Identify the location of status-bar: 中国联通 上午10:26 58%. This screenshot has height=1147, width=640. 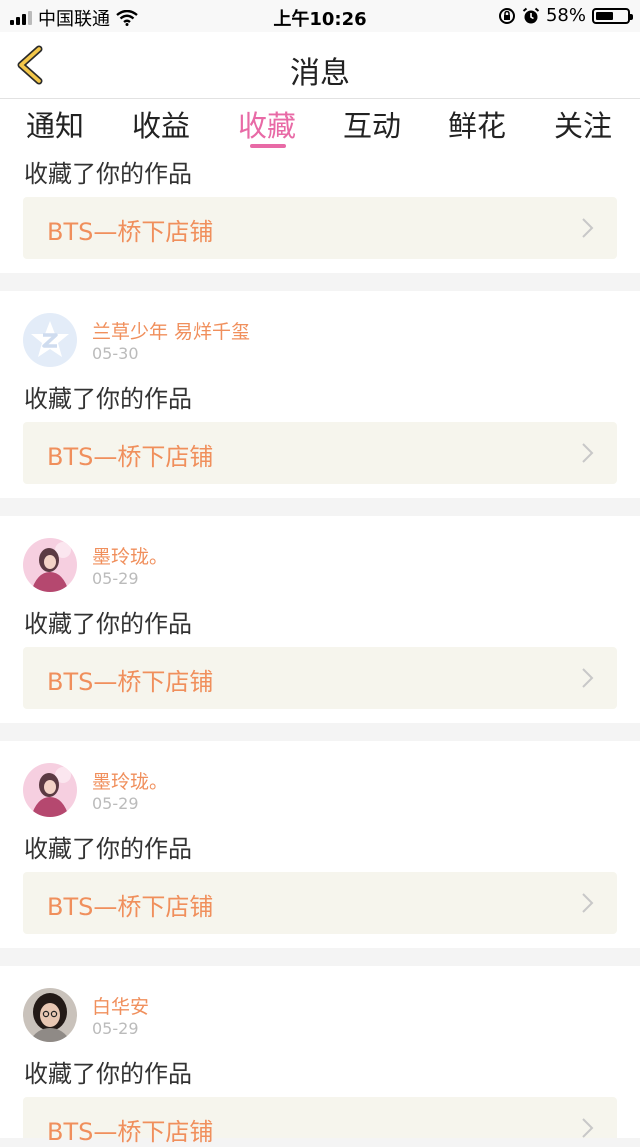
(320, 16).